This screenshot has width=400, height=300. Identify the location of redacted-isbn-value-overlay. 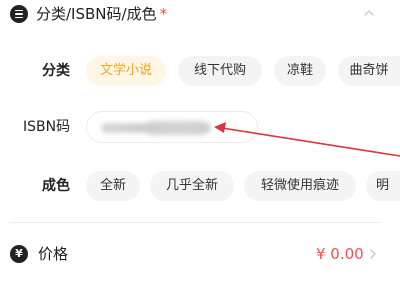
(177, 128).